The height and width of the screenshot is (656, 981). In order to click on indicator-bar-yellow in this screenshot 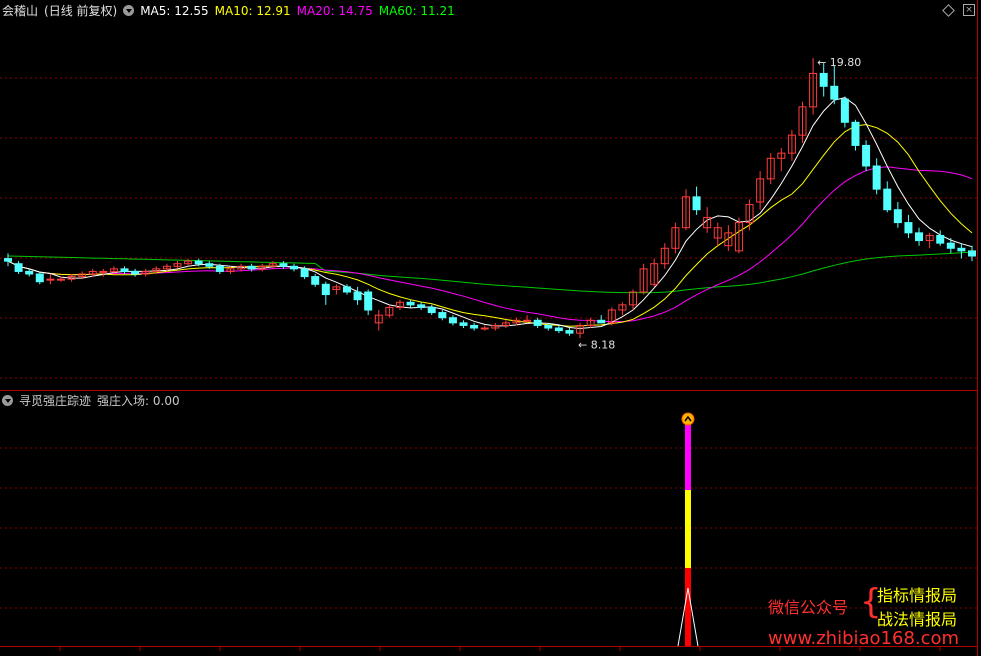, I will do `click(687, 529)`.